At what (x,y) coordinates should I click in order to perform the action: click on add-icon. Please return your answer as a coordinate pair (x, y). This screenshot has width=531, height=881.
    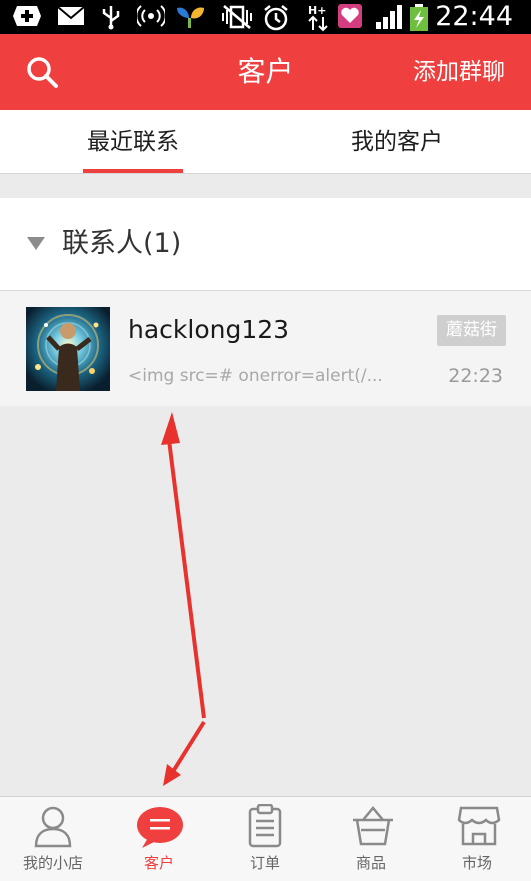
    Looking at the image, I should click on (27, 16).